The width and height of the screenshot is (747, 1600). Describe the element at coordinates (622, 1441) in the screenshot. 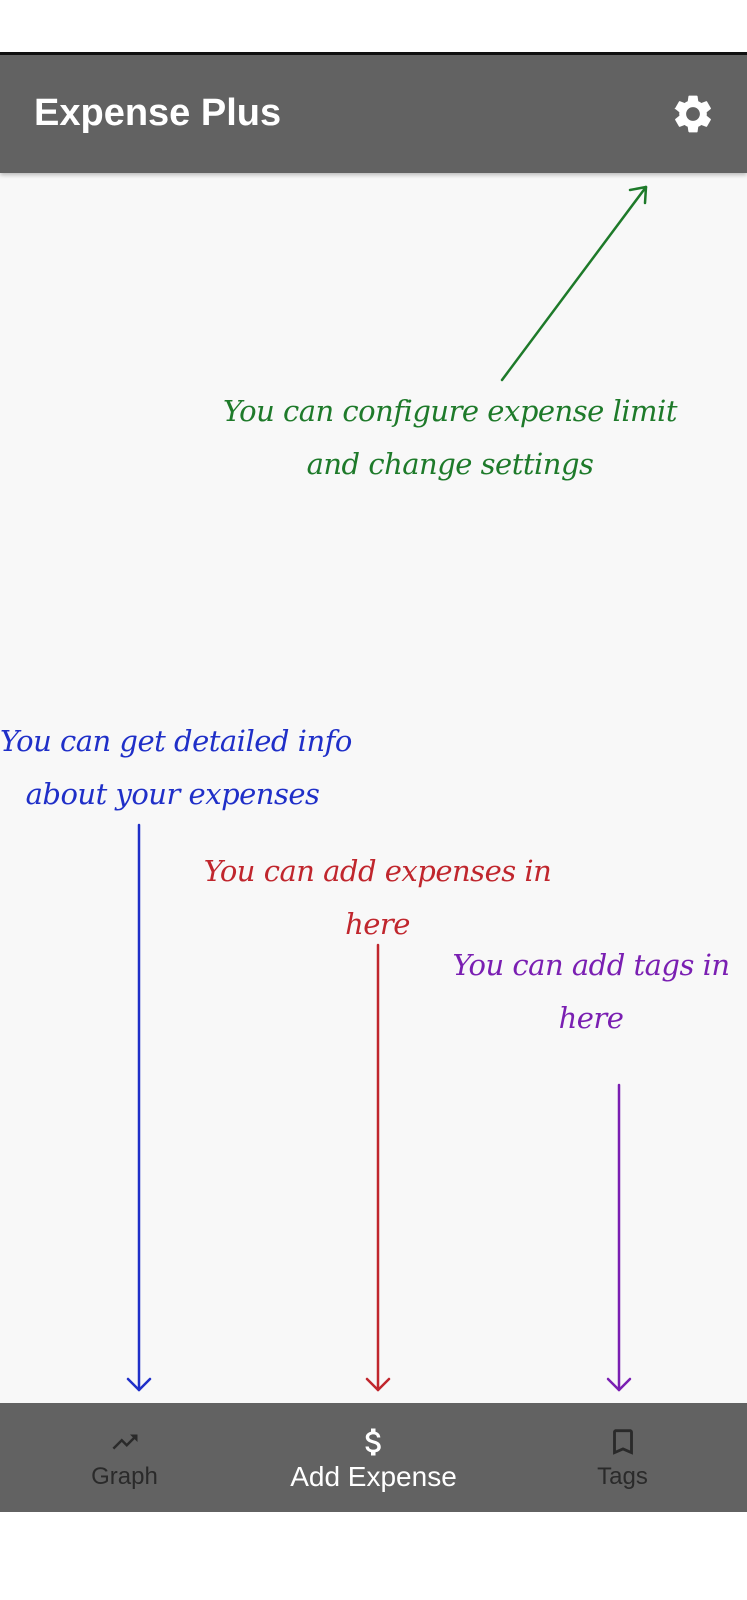

I see `bookmark-icon` at that location.